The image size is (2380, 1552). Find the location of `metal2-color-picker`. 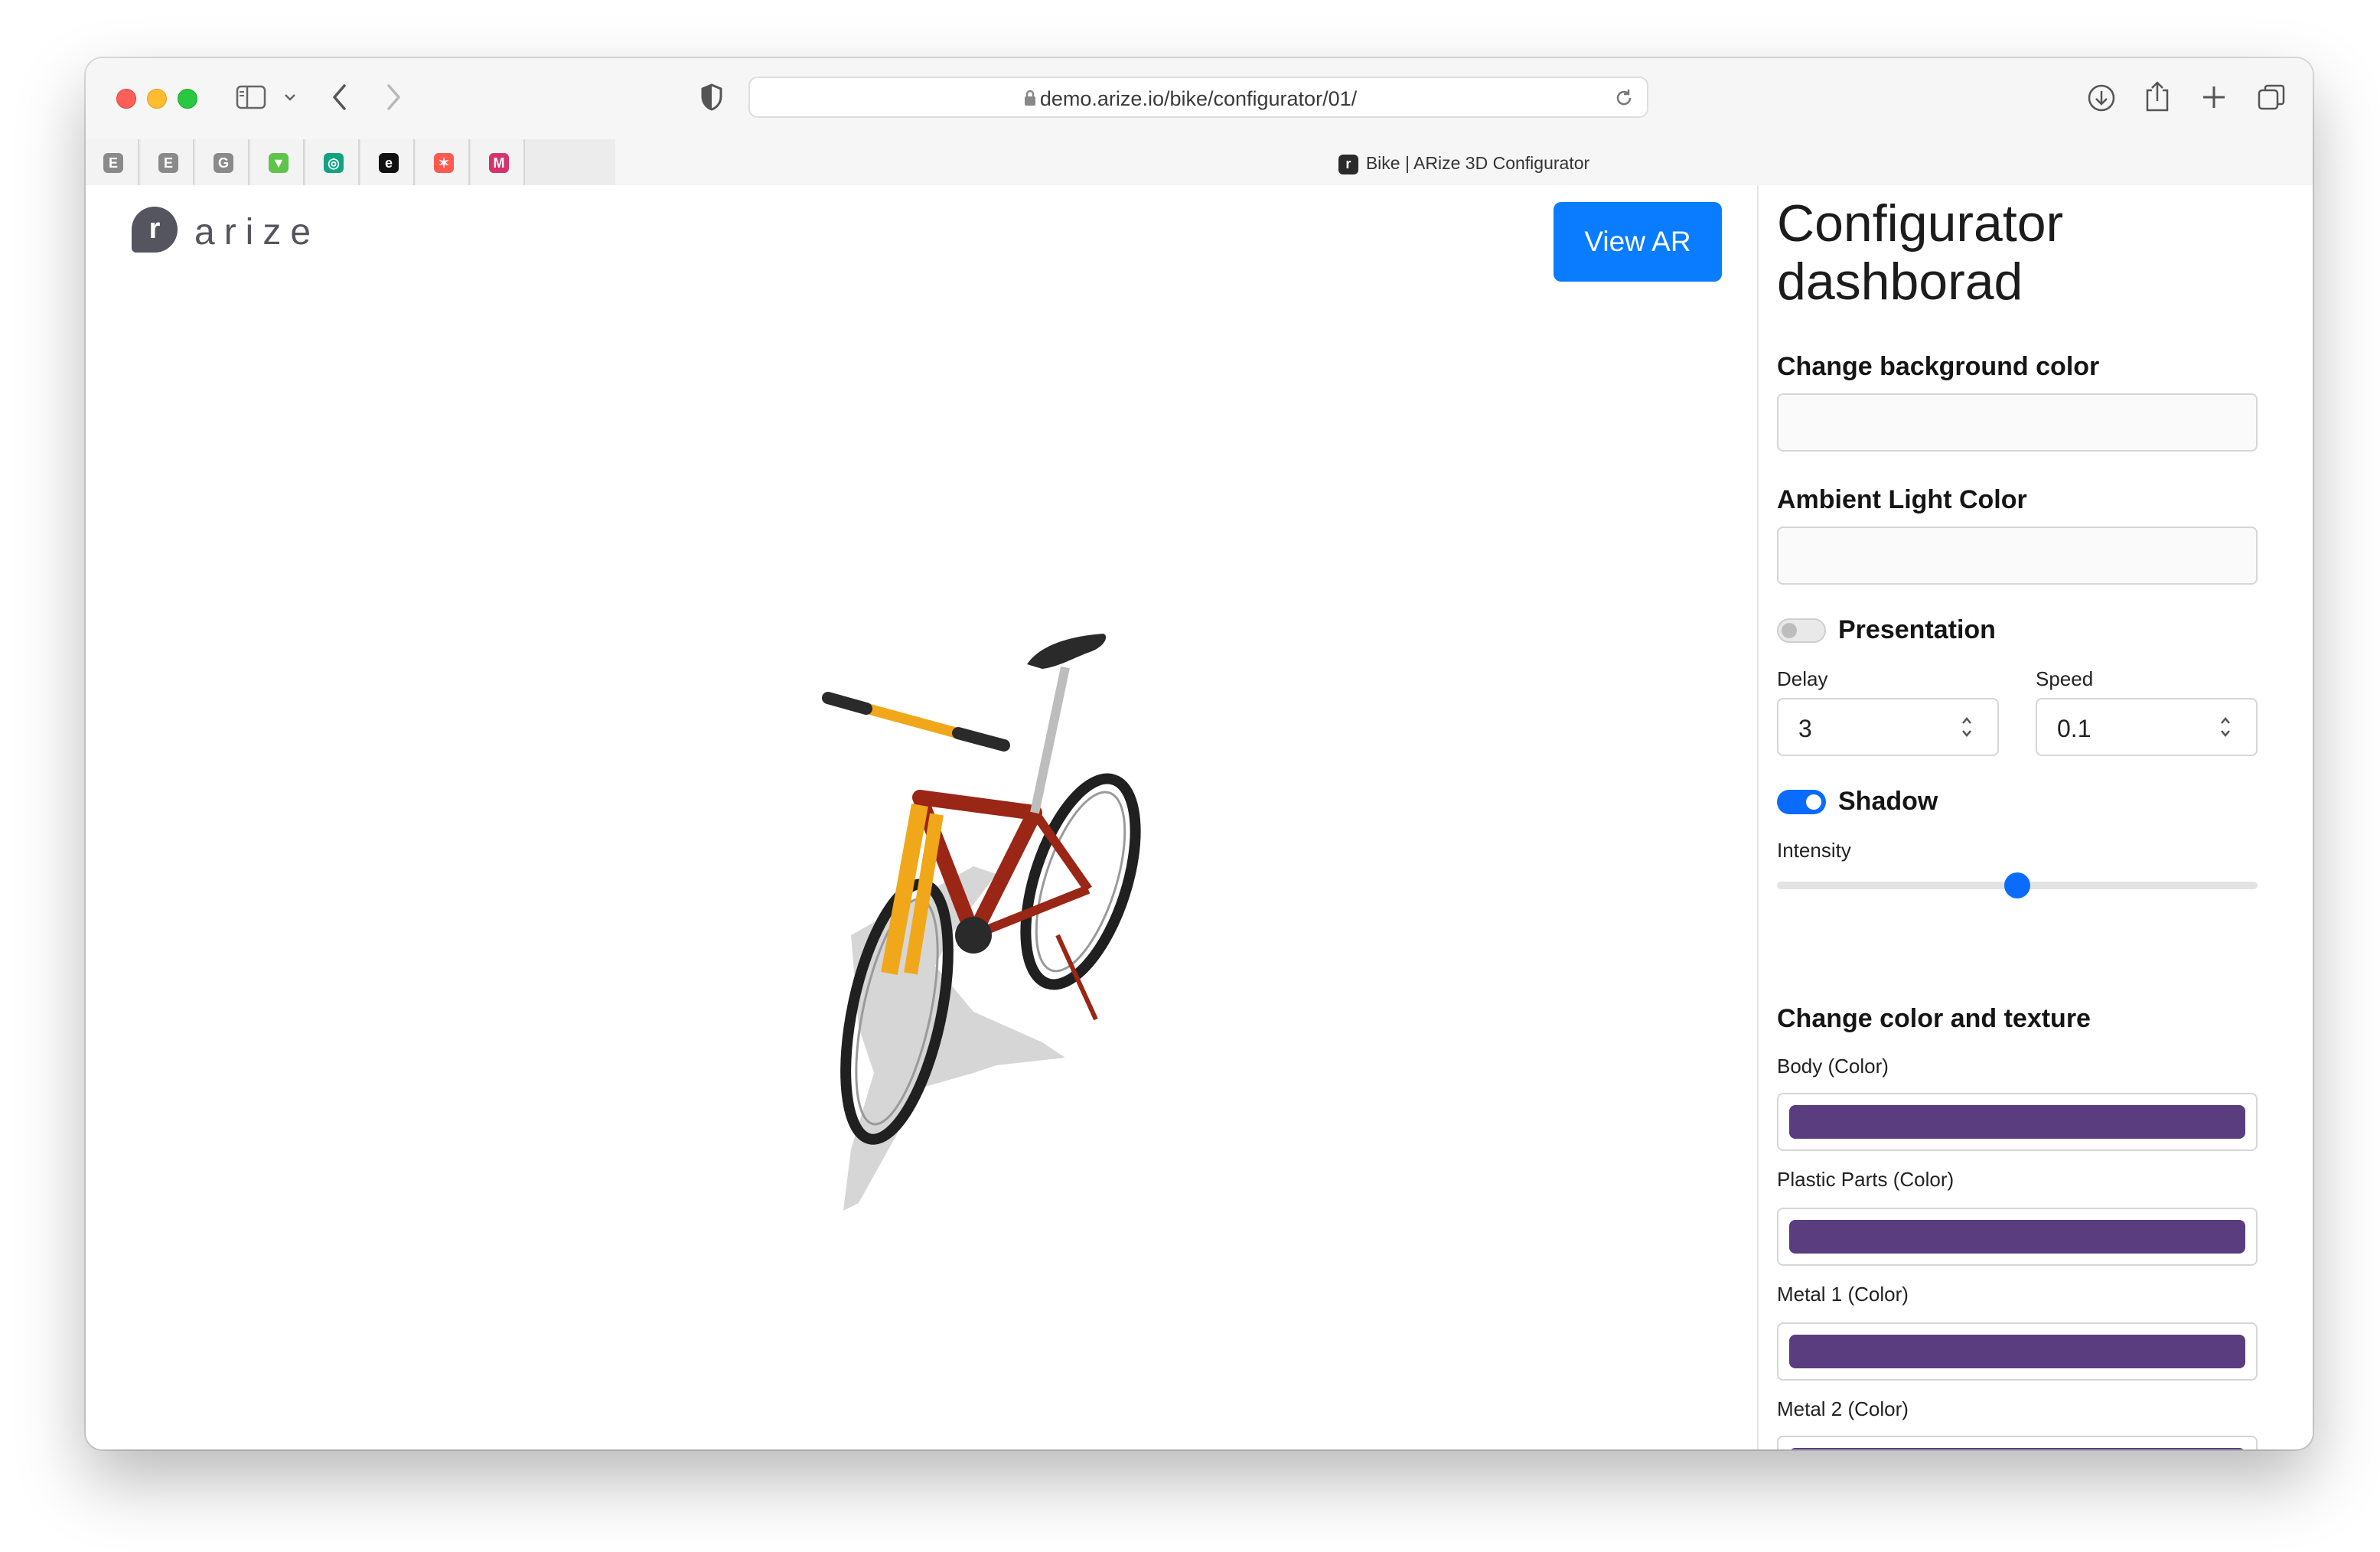

metal2-color-picker is located at coordinates (2017, 1442).